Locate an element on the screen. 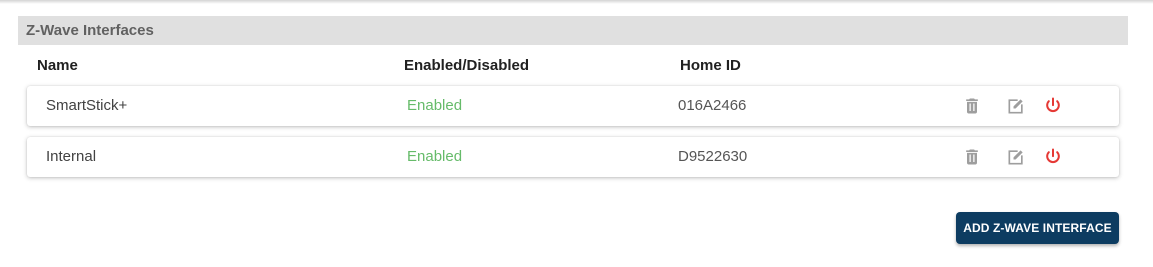  interface-row-internal: Internal Enabled D9522630 is located at coordinates (573, 157).